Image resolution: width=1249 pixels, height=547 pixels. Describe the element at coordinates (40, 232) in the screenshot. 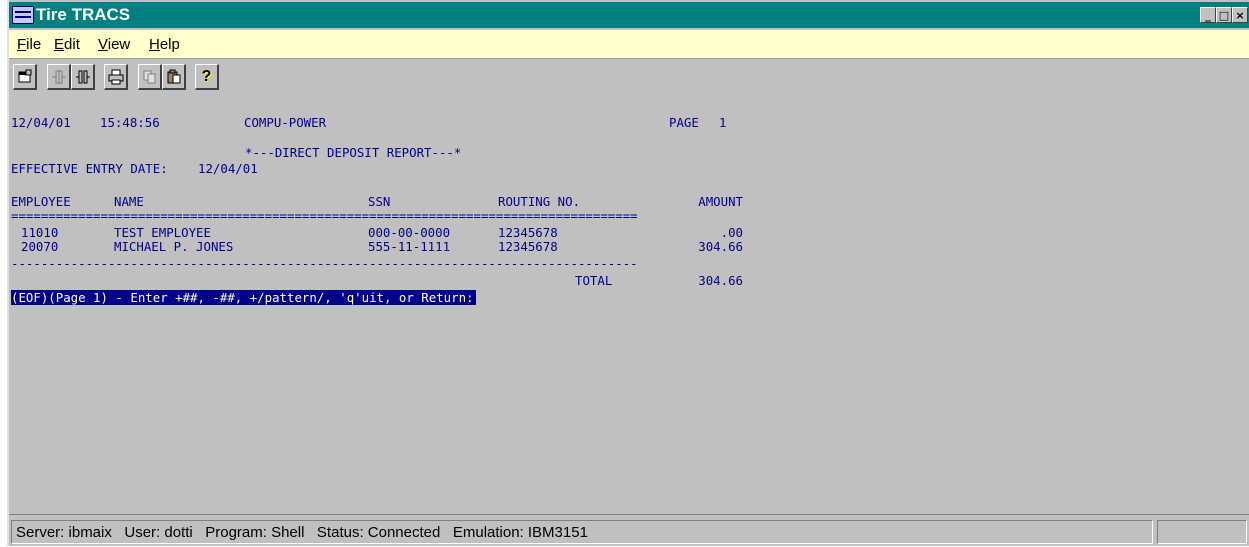

I see `row-1-employee: 11010` at that location.